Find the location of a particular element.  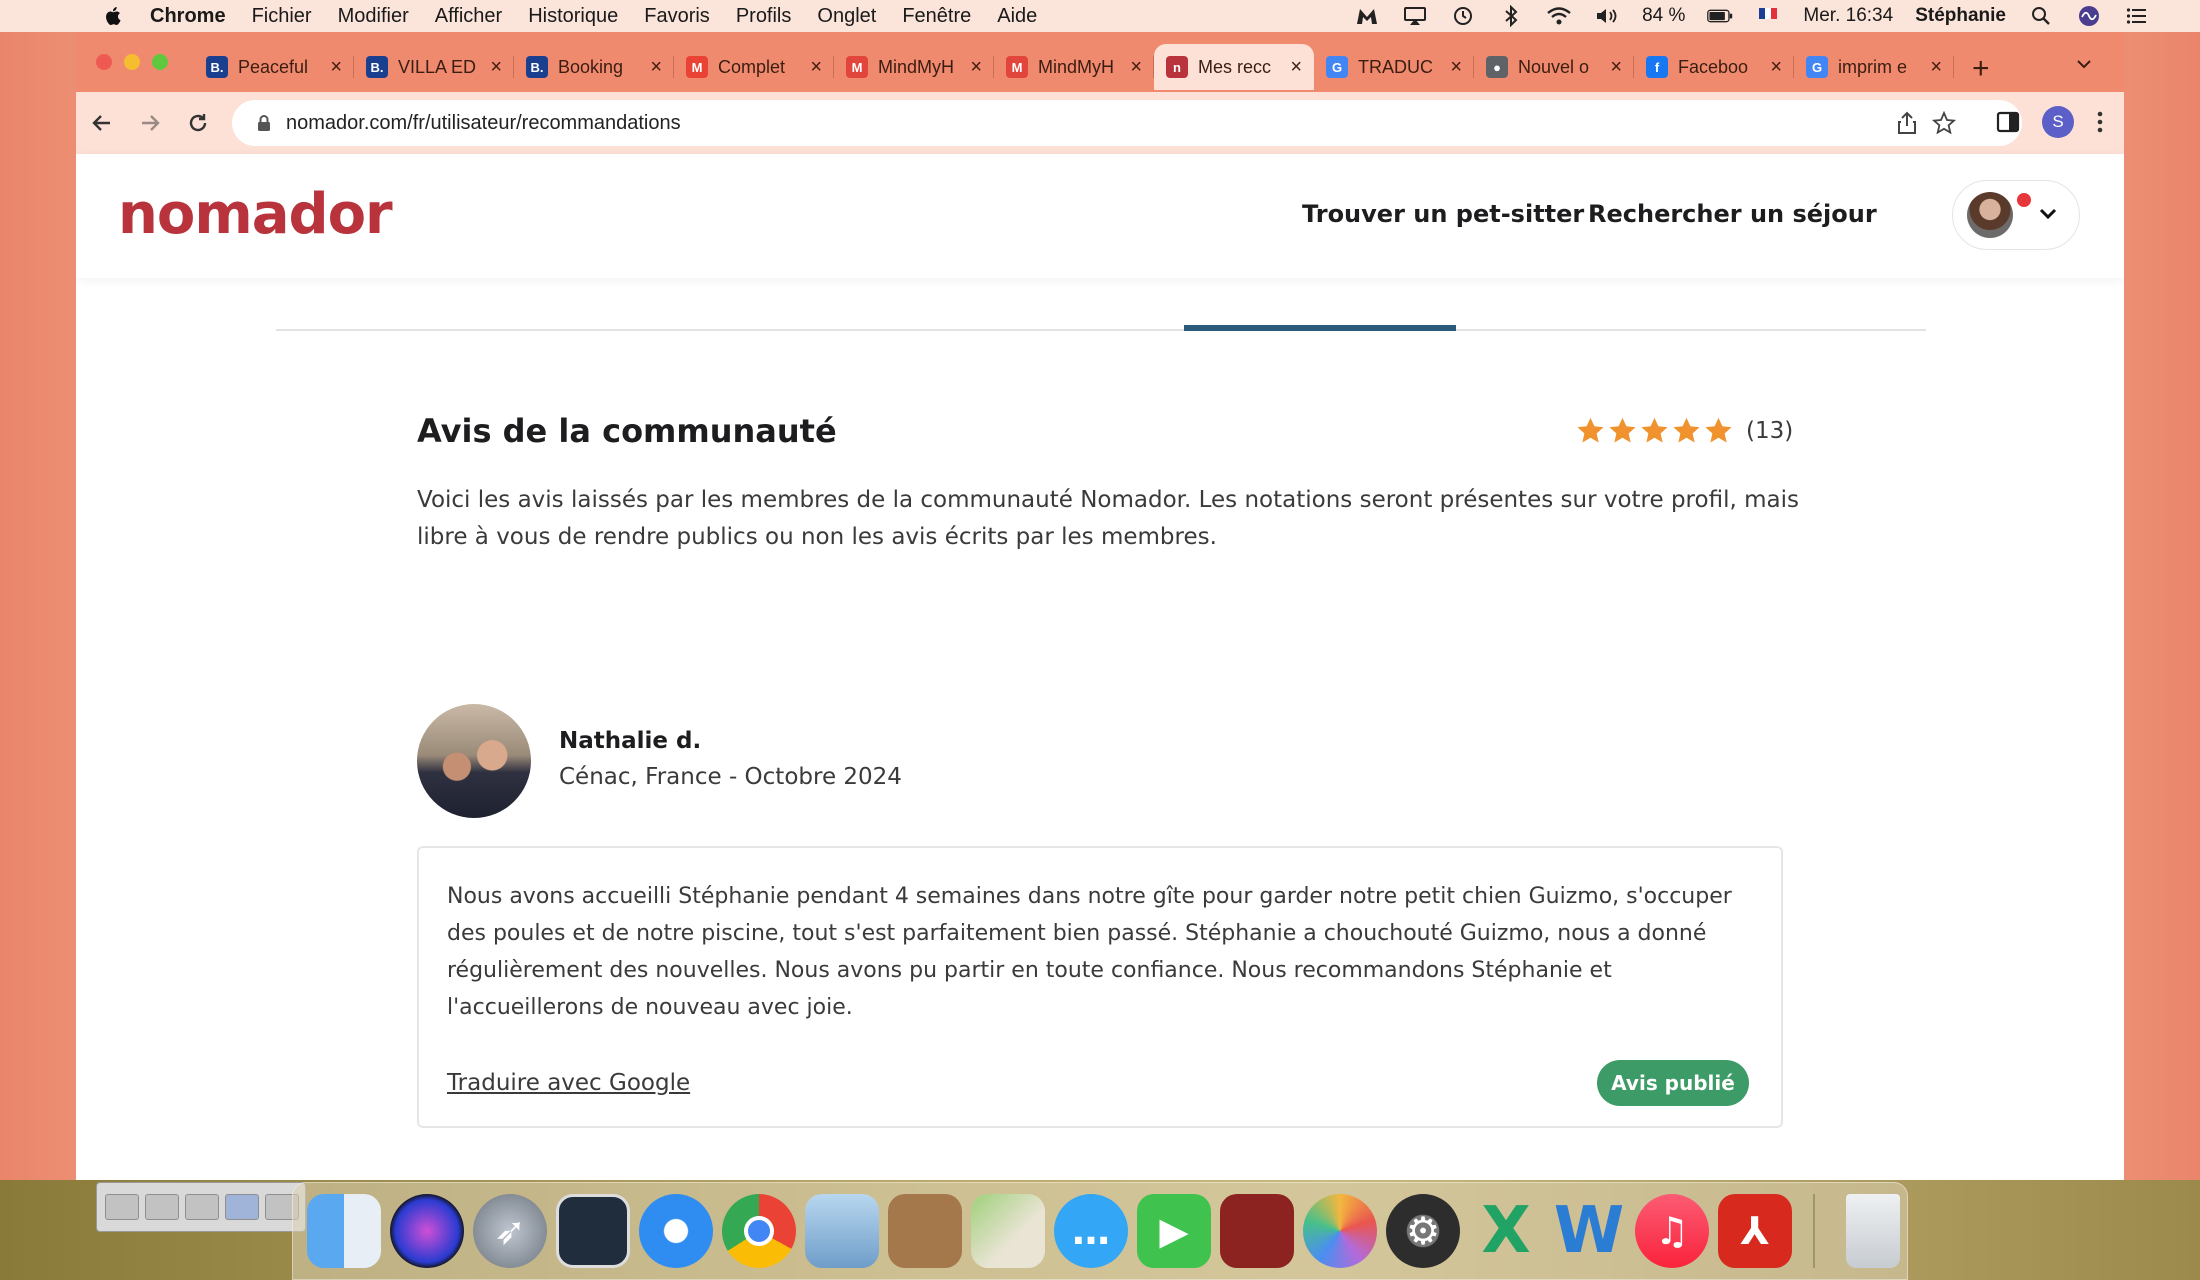

apple-logo-icon is located at coordinates (114, 16).